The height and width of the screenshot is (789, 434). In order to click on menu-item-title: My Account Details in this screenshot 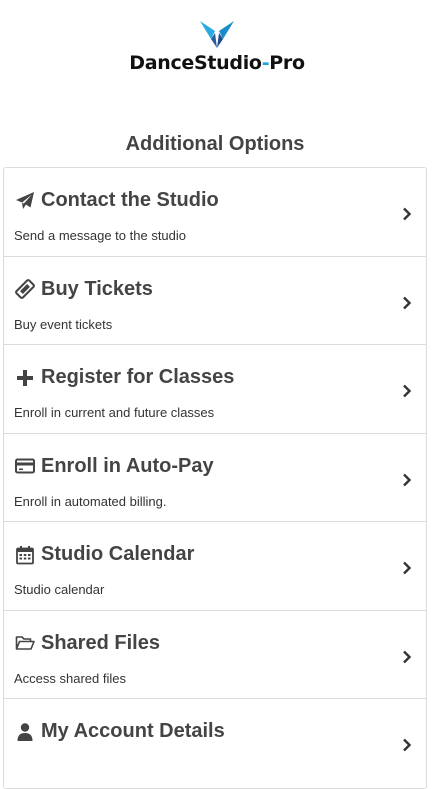, I will do `click(133, 731)`.